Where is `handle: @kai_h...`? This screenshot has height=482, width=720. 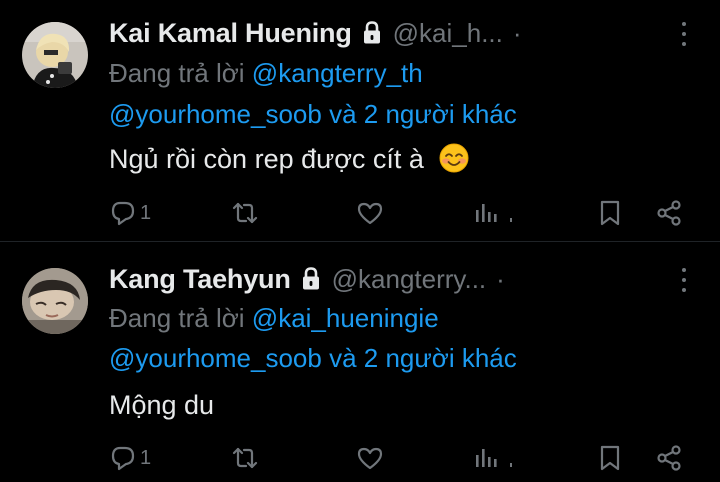
handle: @kai_h... is located at coordinates (448, 33).